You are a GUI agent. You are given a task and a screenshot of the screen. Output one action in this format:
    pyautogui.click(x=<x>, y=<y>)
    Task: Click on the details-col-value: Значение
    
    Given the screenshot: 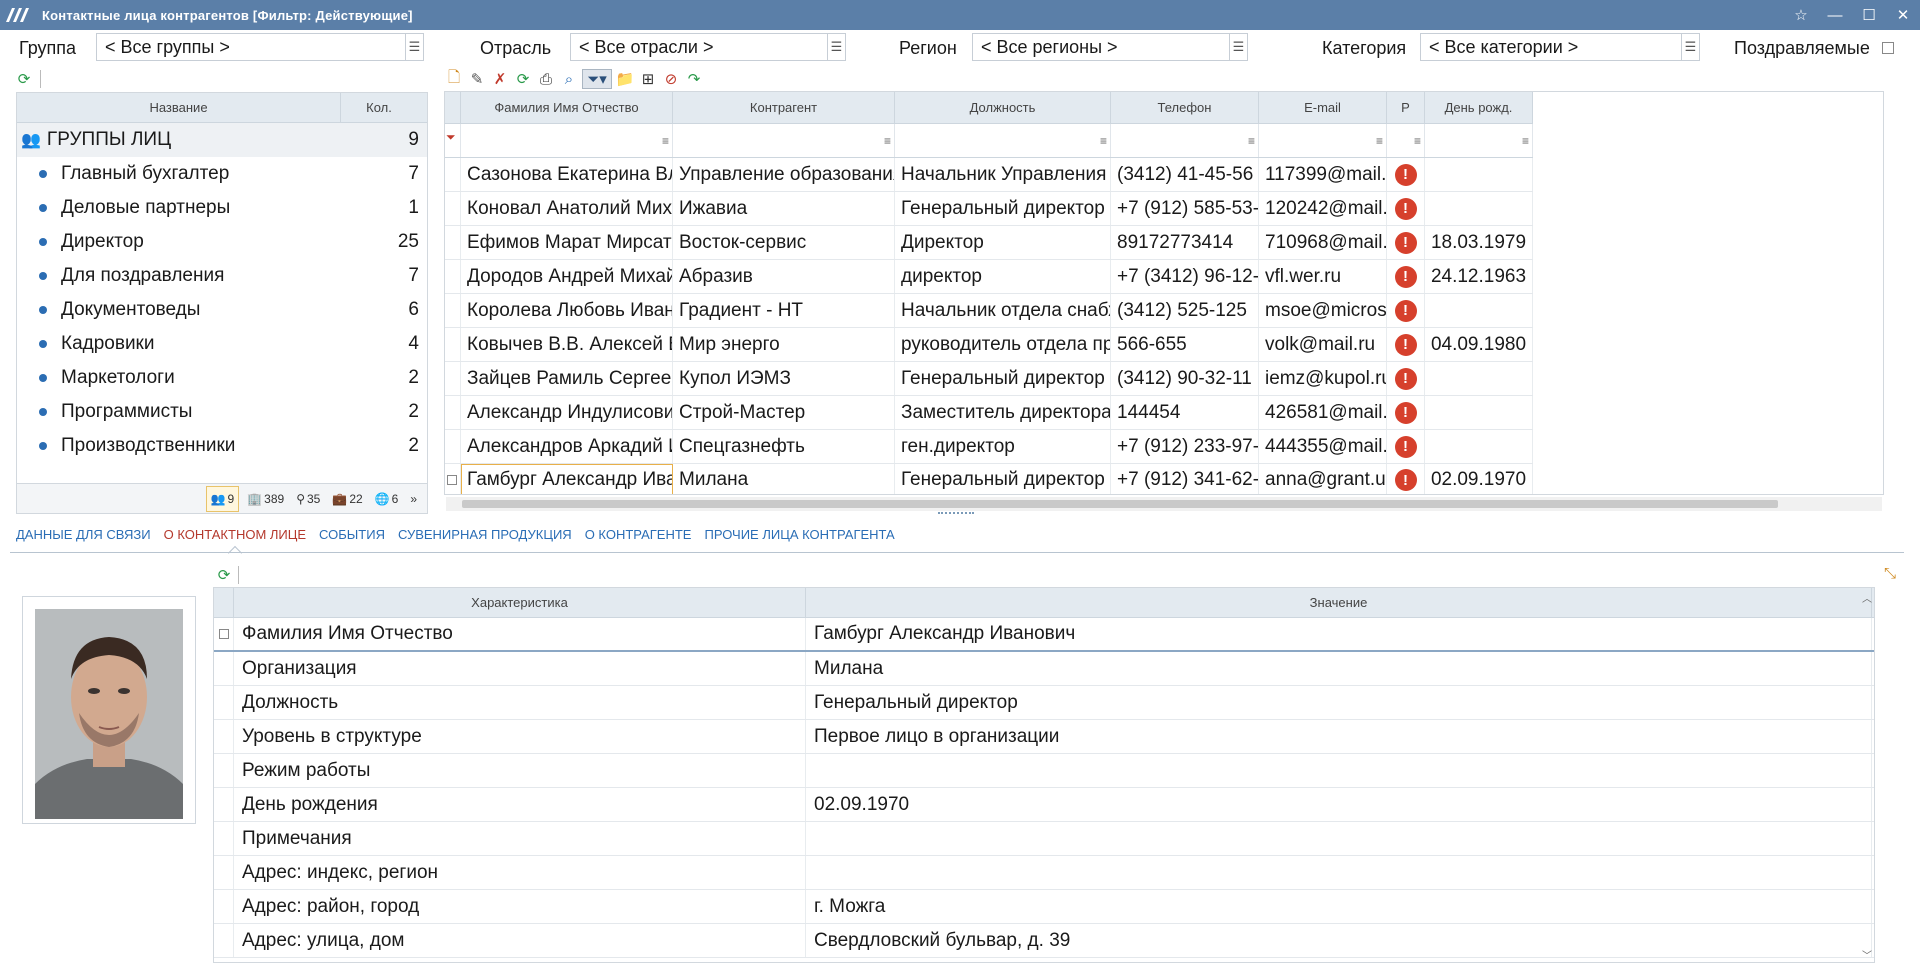 What is the action you would take?
    pyautogui.click(x=1339, y=602)
    